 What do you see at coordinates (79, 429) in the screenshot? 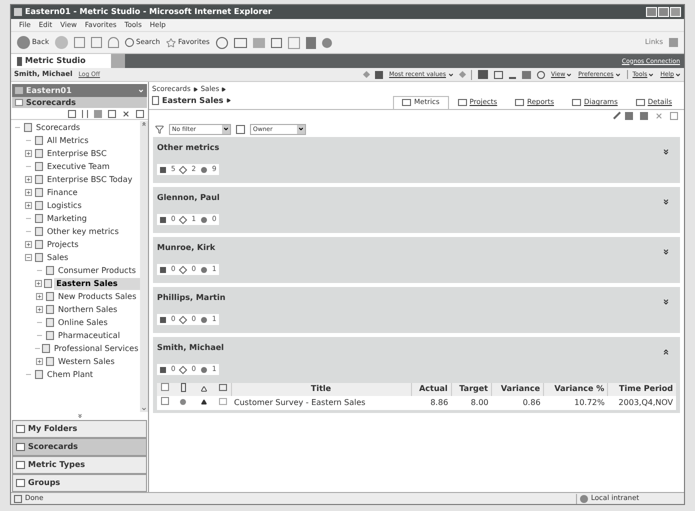
I see `accordion-tab: My Folders` at bounding box center [79, 429].